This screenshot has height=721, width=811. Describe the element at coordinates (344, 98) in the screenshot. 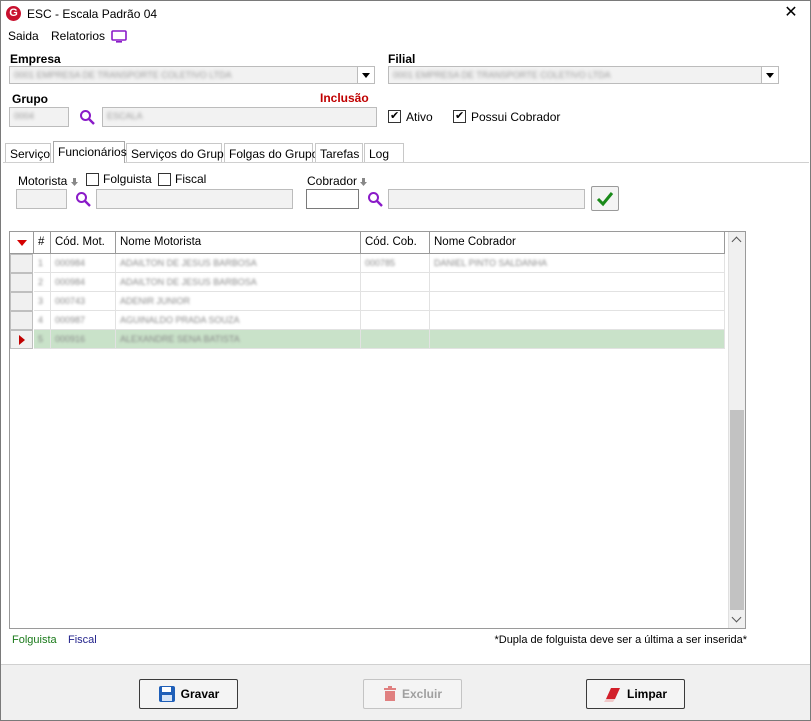

I see `mode-label: Inclusão` at that location.